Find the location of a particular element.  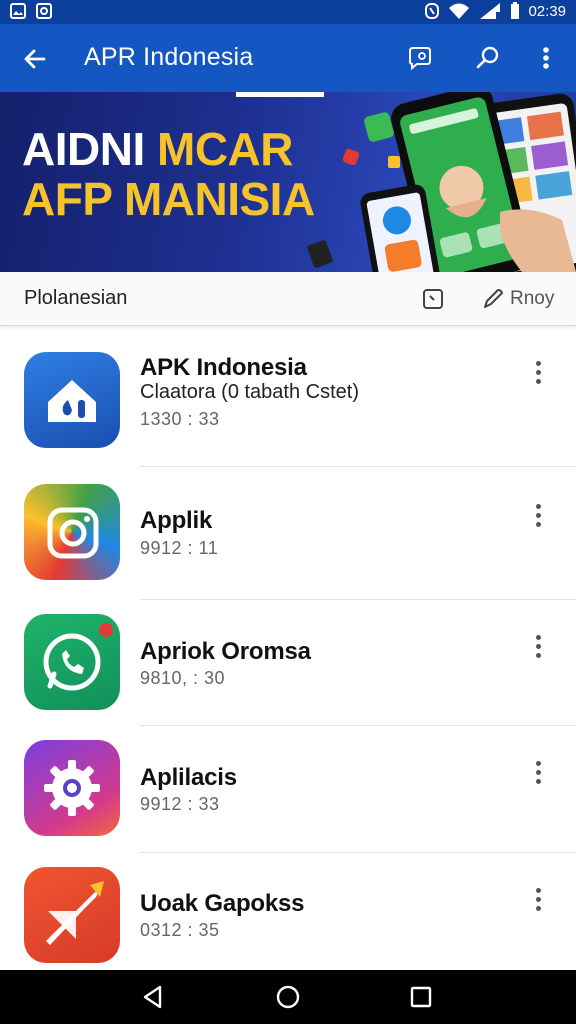

battery-icon is located at coordinates (515, 10).